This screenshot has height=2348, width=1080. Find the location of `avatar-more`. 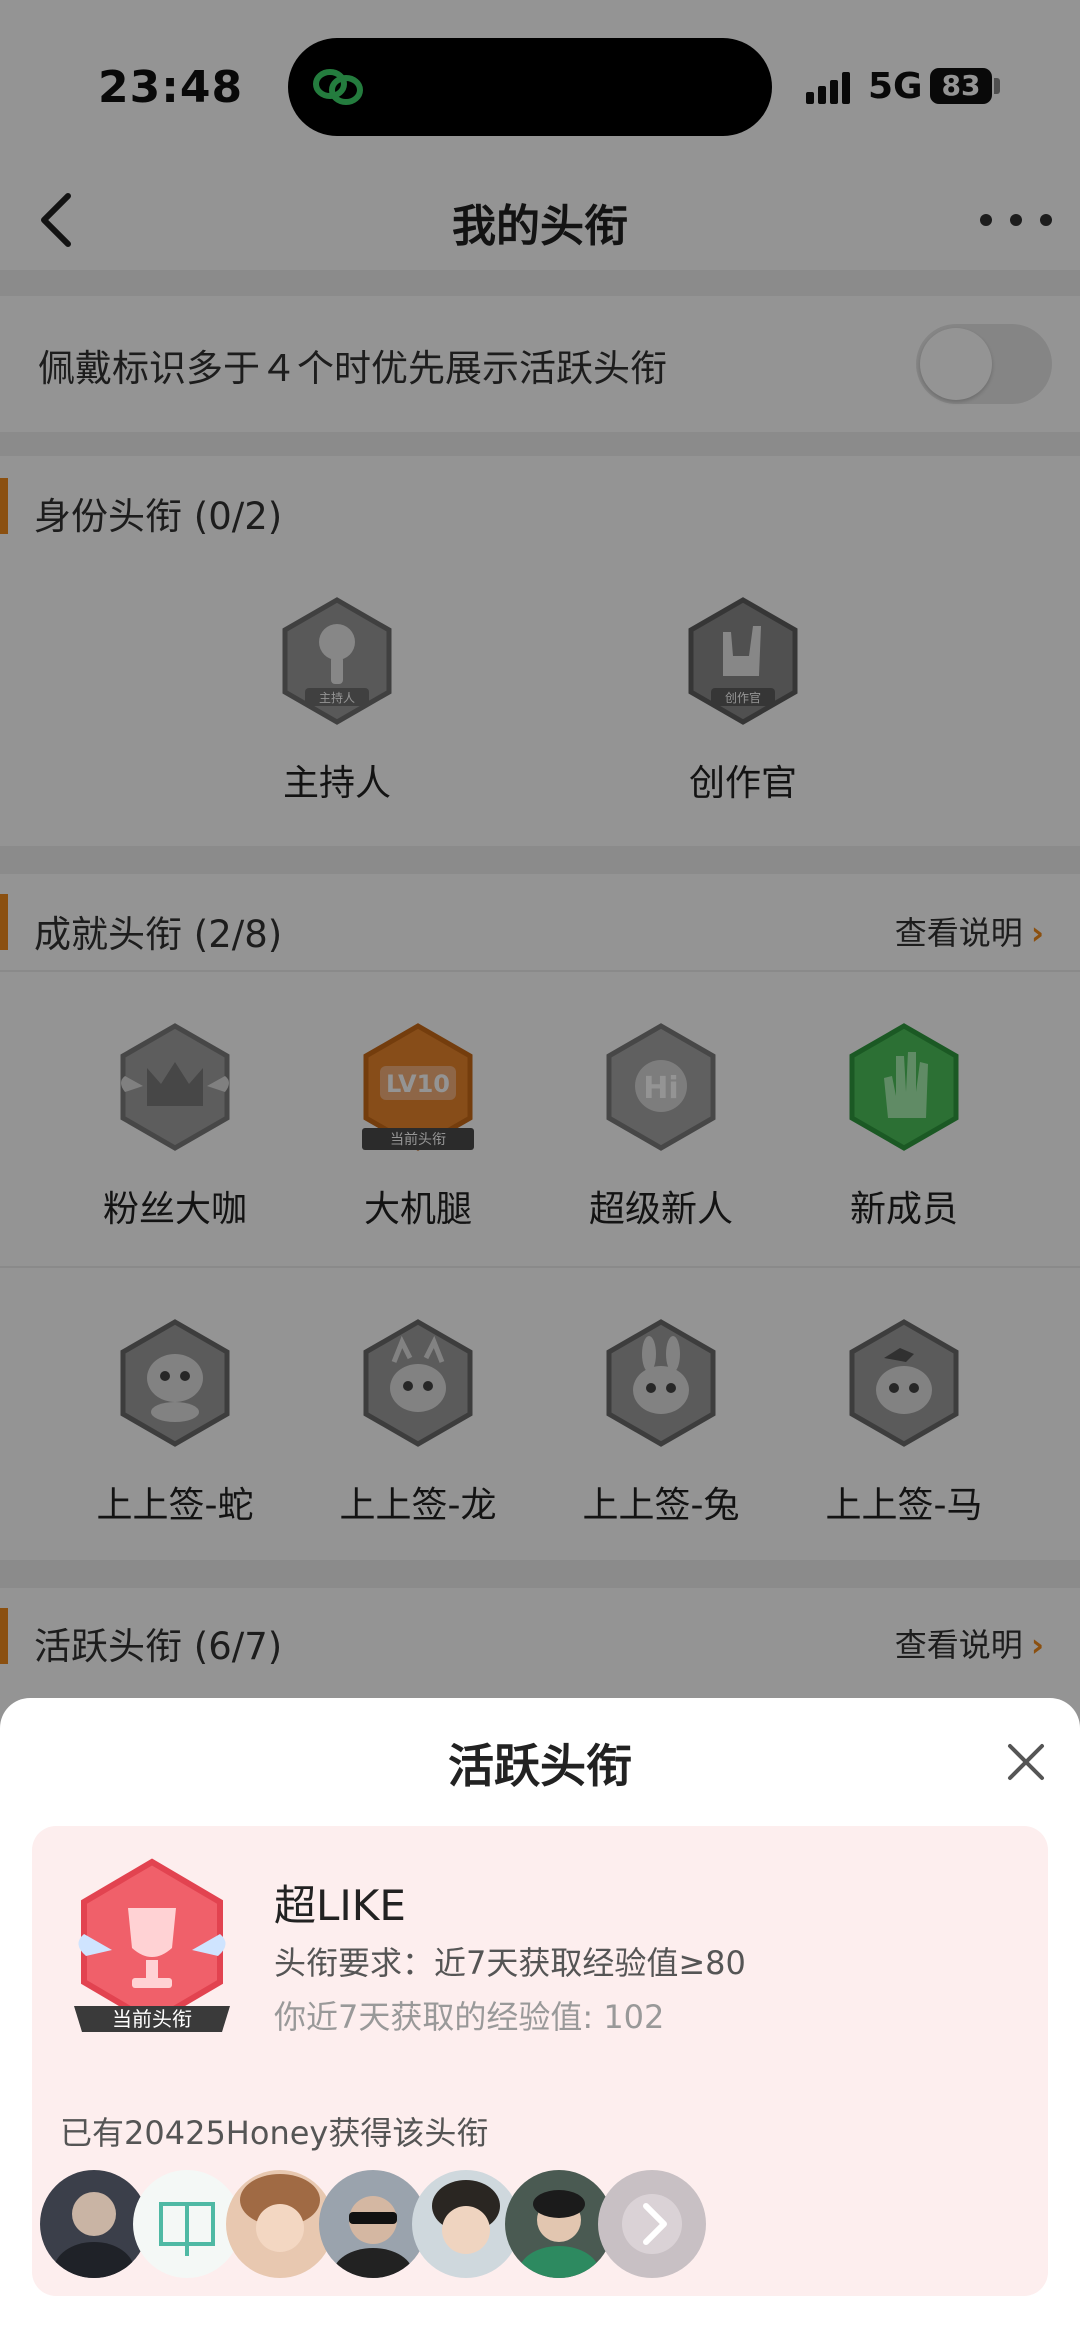

avatar-more is located at coordinates (652, 2224).